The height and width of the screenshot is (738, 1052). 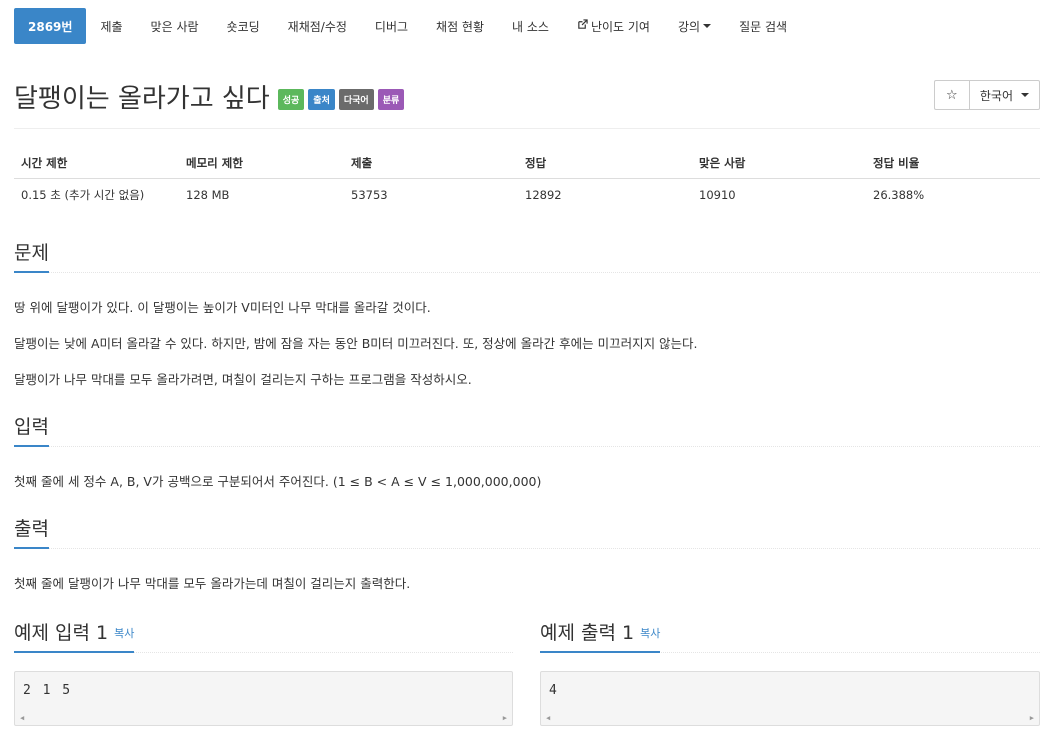 I want to click on tab-accepted-users: 맞은 사람, so click(x=175, y=26).